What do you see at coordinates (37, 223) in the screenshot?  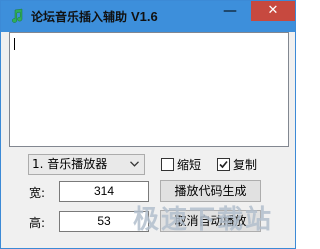 I see `height-label: 高:` at bounding box center [37, 223].